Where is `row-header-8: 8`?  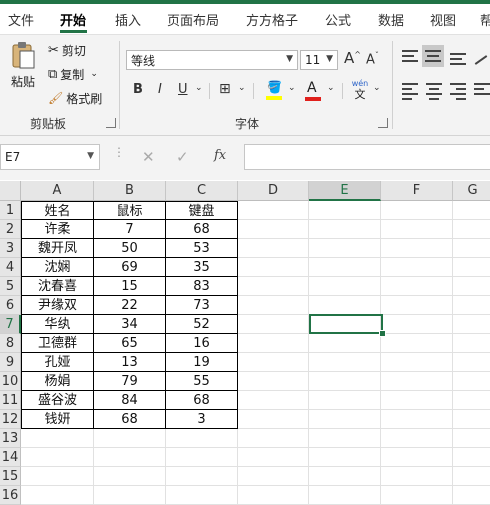
row-header-8: 8 is located at coordinates (10, 343).